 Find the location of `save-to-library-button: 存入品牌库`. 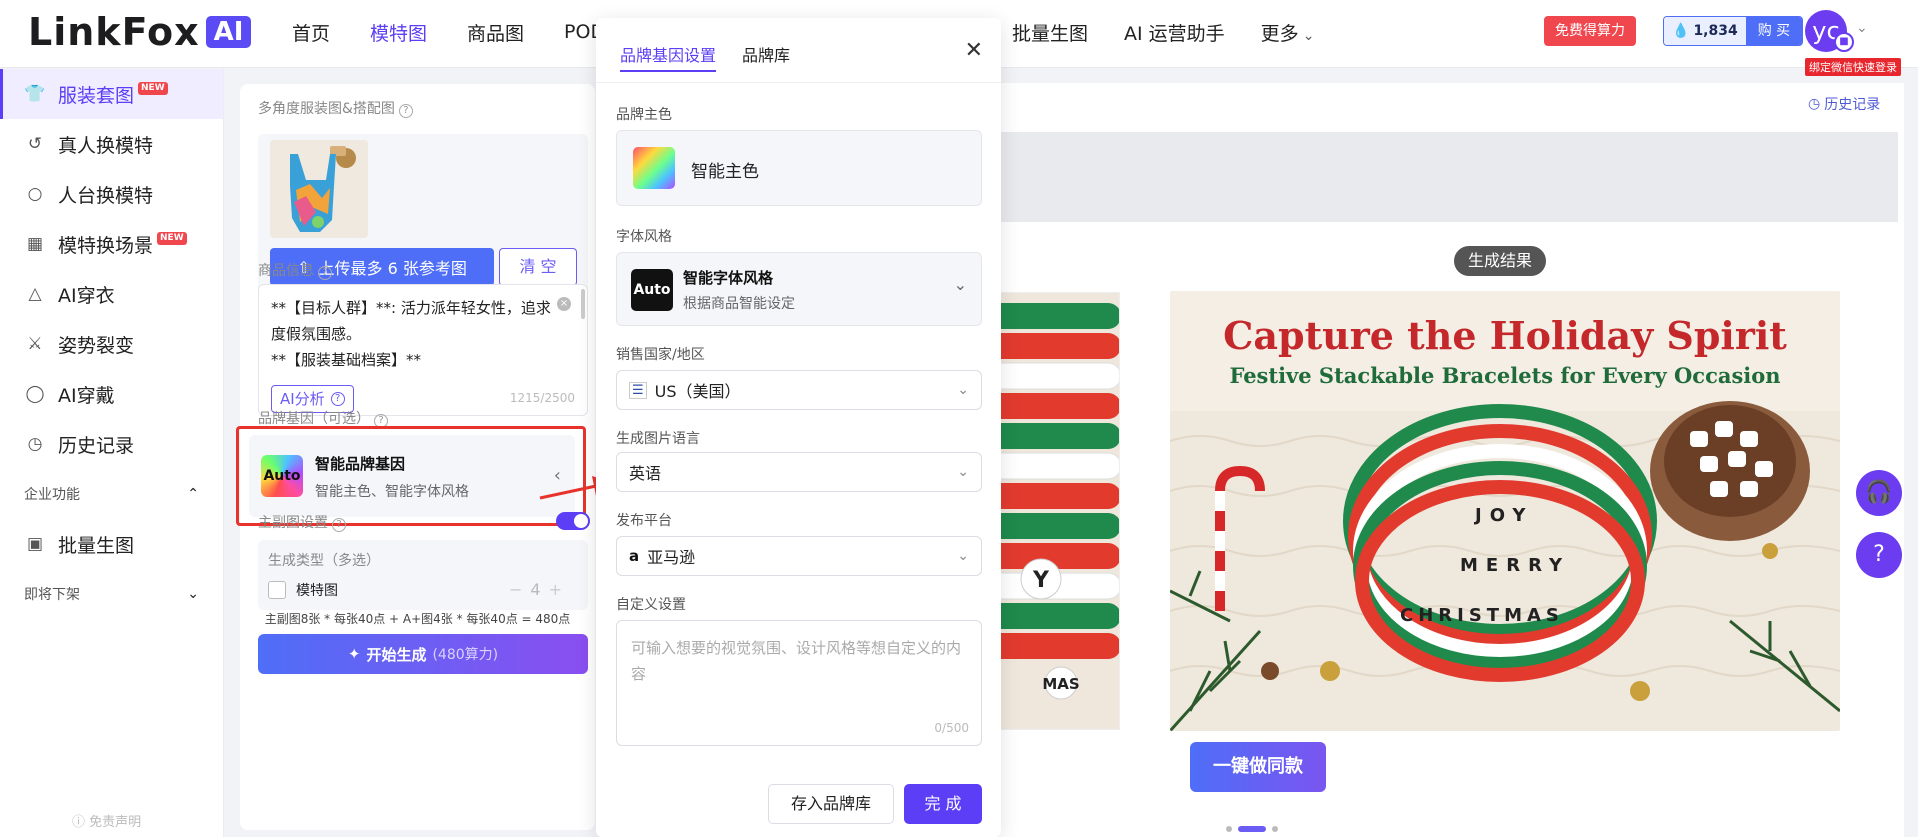

save-to-library-button: 存入品牌库 is located at coordinates (831, 804).